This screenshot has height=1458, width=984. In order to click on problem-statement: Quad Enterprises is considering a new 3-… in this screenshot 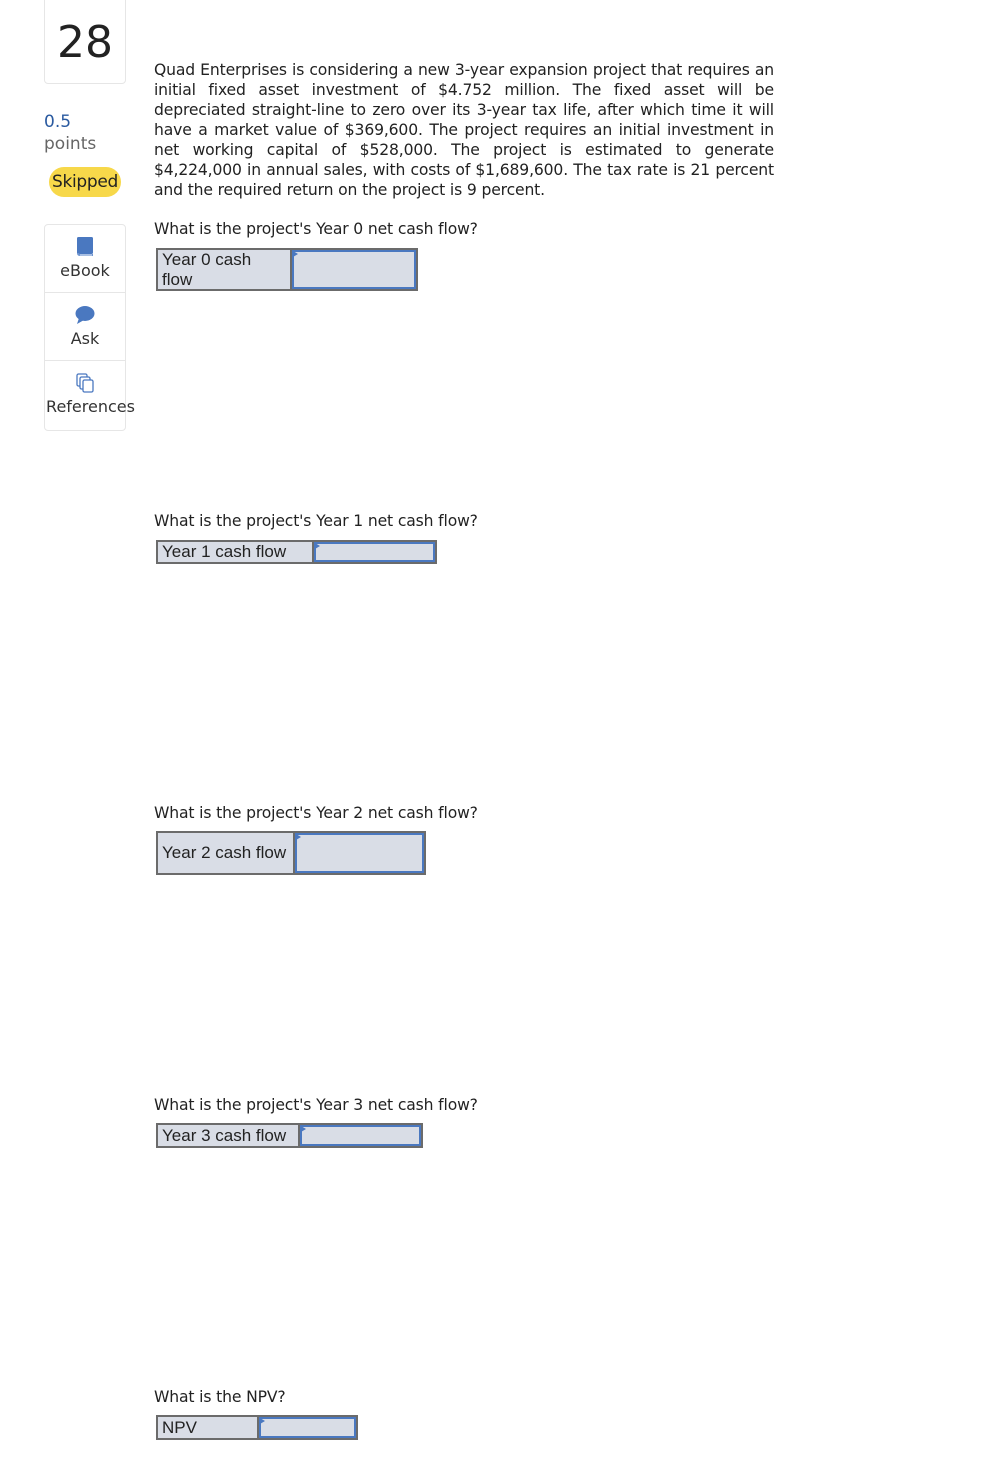, I will do `click(464, 130)`.